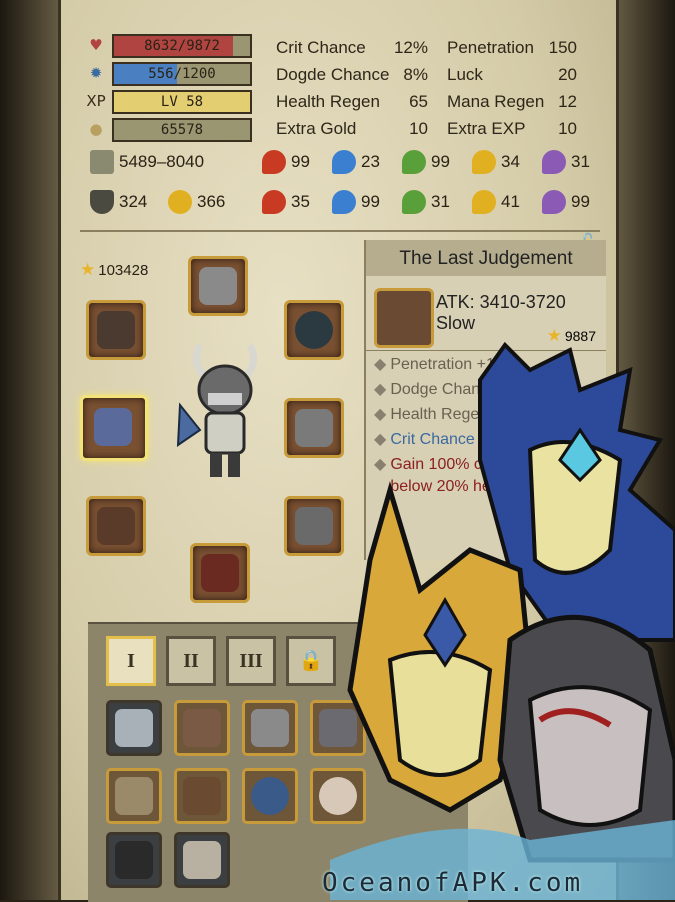 This screenshot has height=902, width=675. What do you see at coordinates (196, 204) in the screenshot?
I see `magic-defense-stat: 366` at bounding box center [196, 204].